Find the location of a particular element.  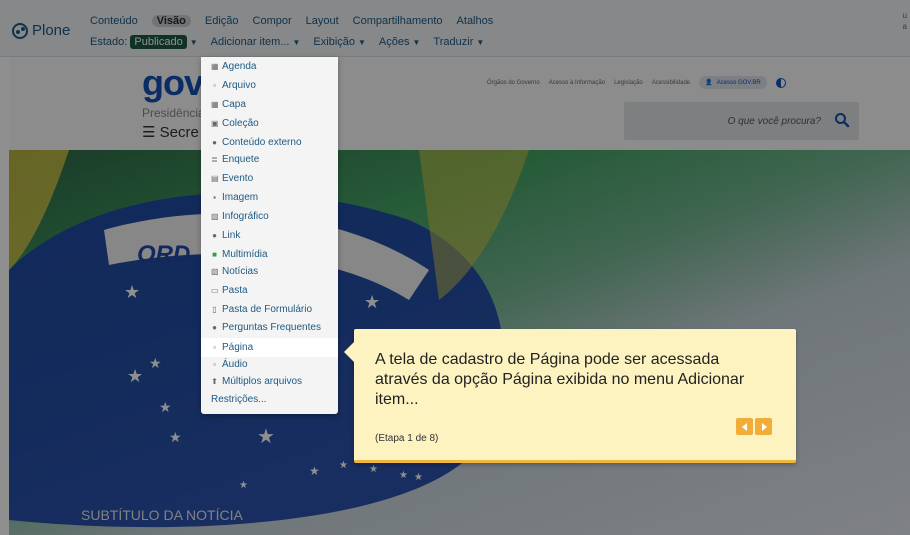

multimedia-icon: ■ is located at coordinates (214, 254).